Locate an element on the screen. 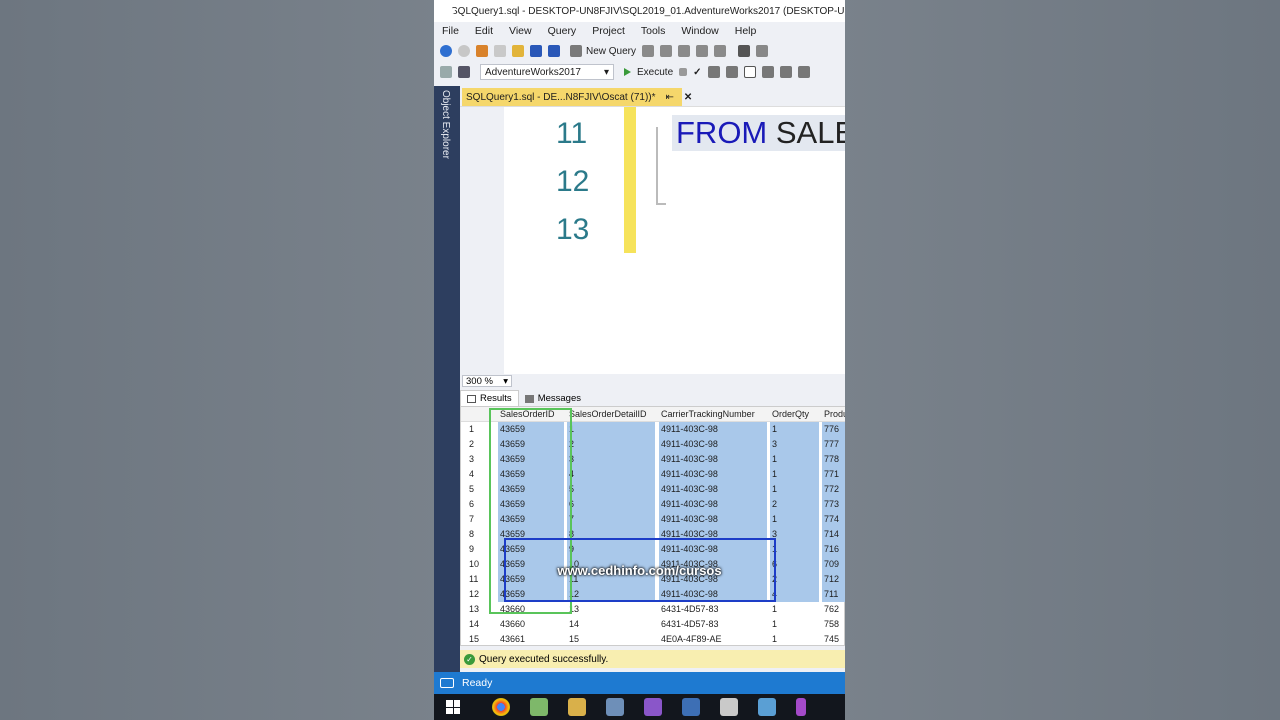 The height and width of the screenshot is (720, 1280). new-item-icon is located at coordinates (500, 51).